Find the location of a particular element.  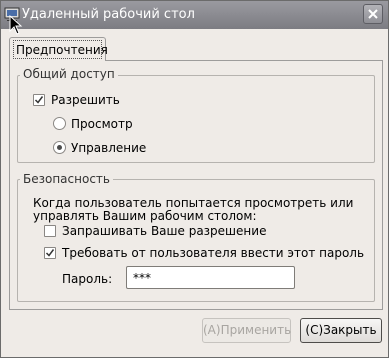

close-window-button is located at coordinates (373, 14).